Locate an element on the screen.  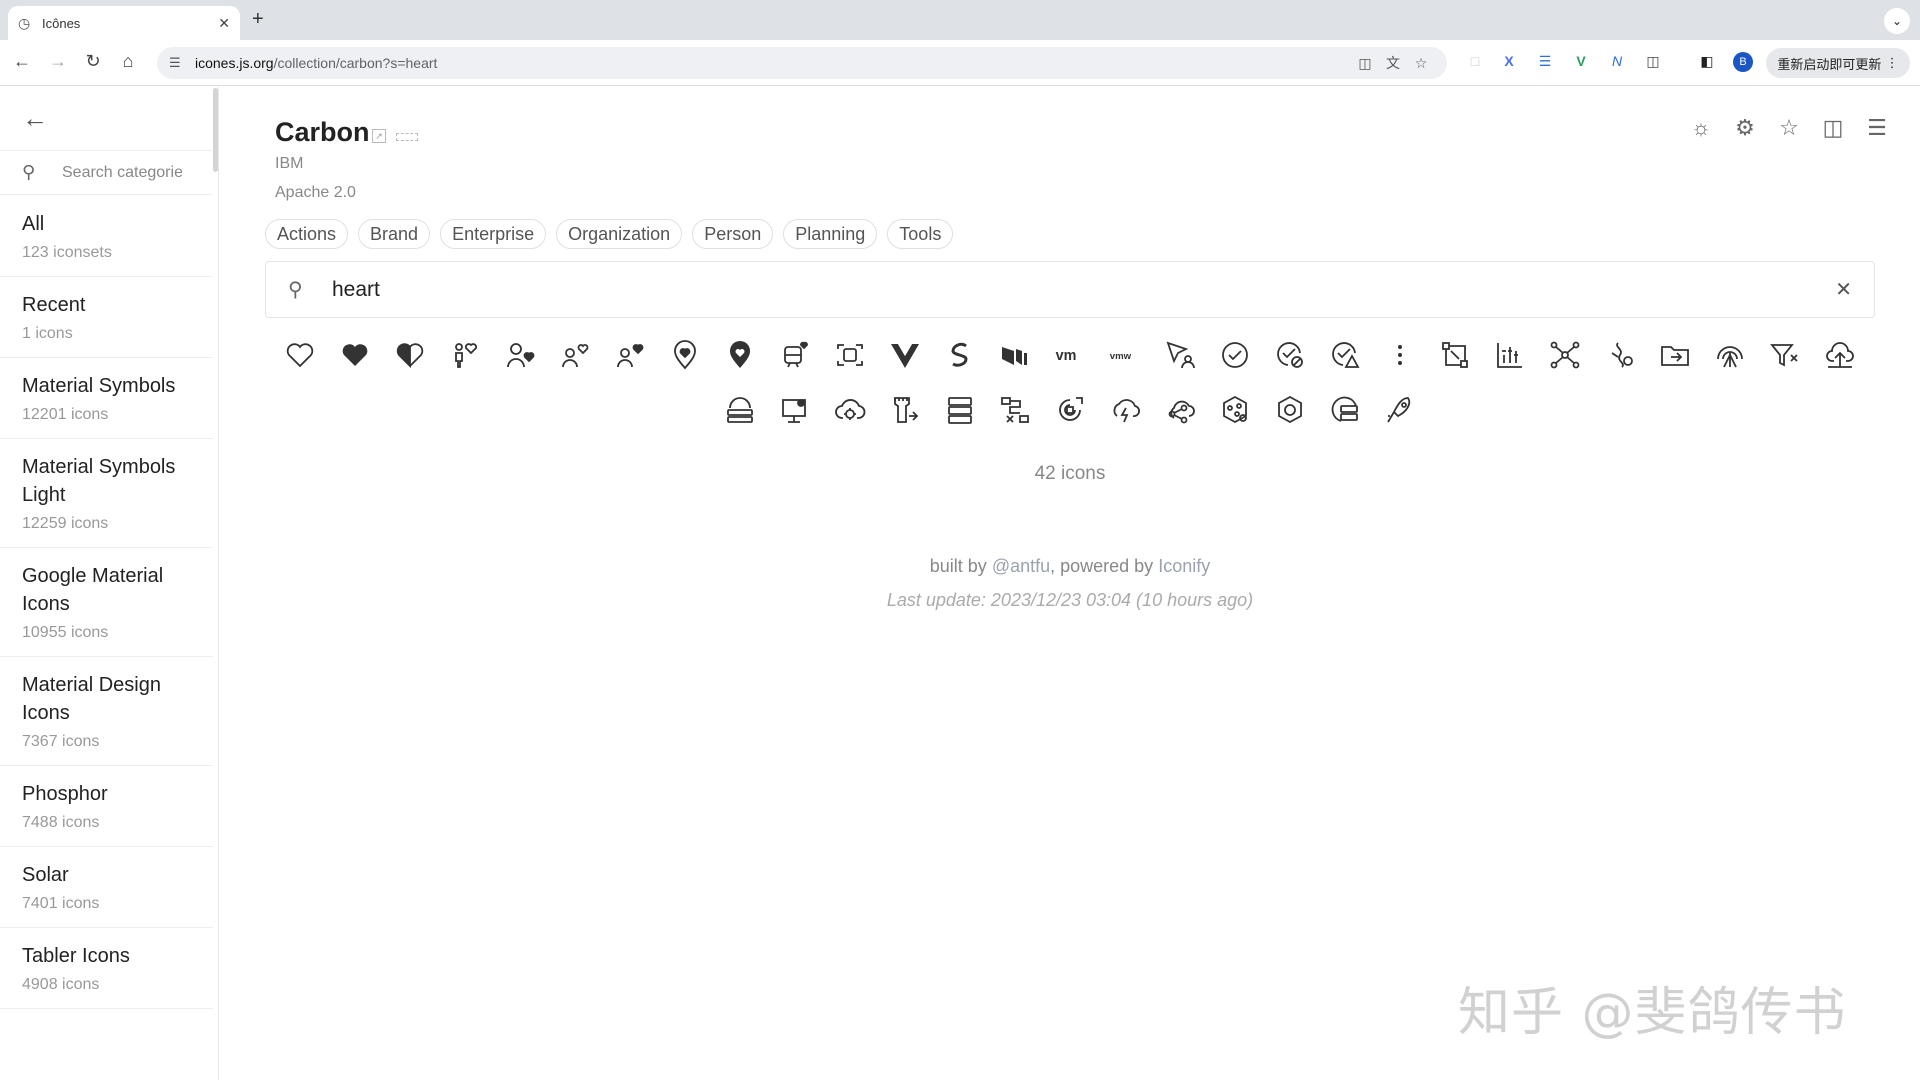
netlify-icon is located at coordinates (1015, 355).